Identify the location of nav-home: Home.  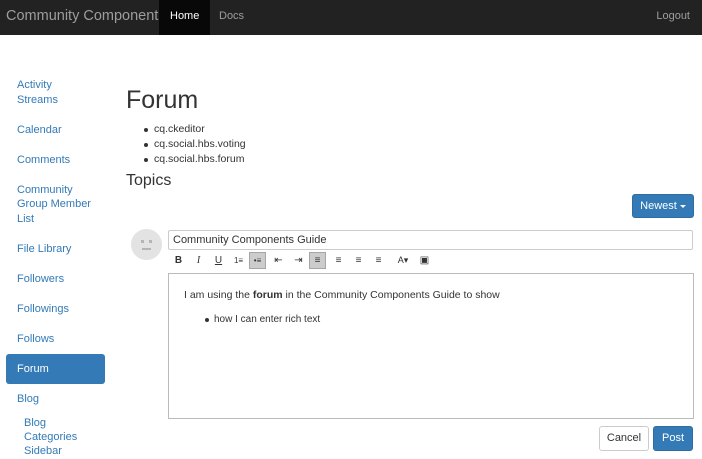
(185, 17).